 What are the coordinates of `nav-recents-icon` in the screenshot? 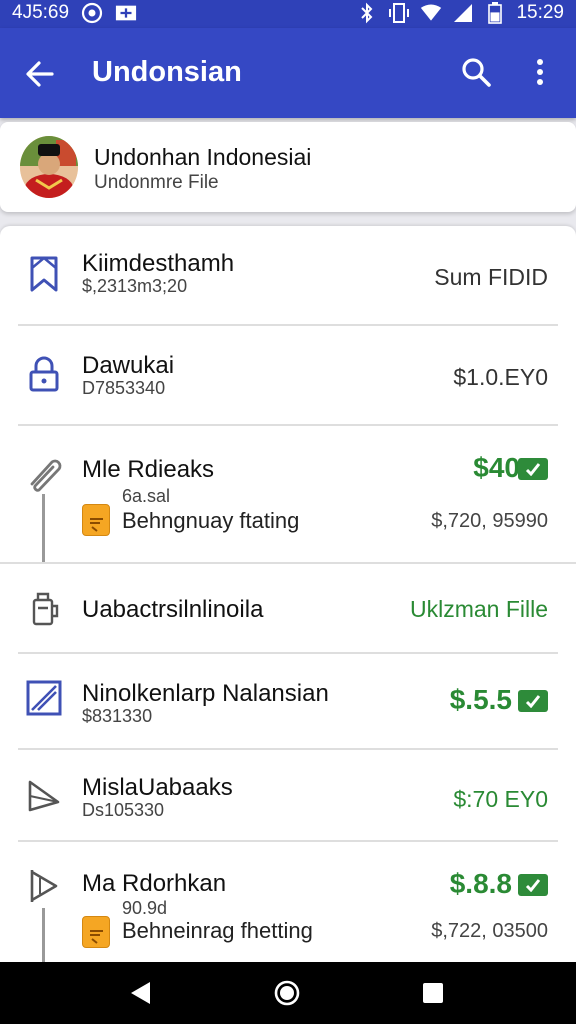 It's located at (433, 993).